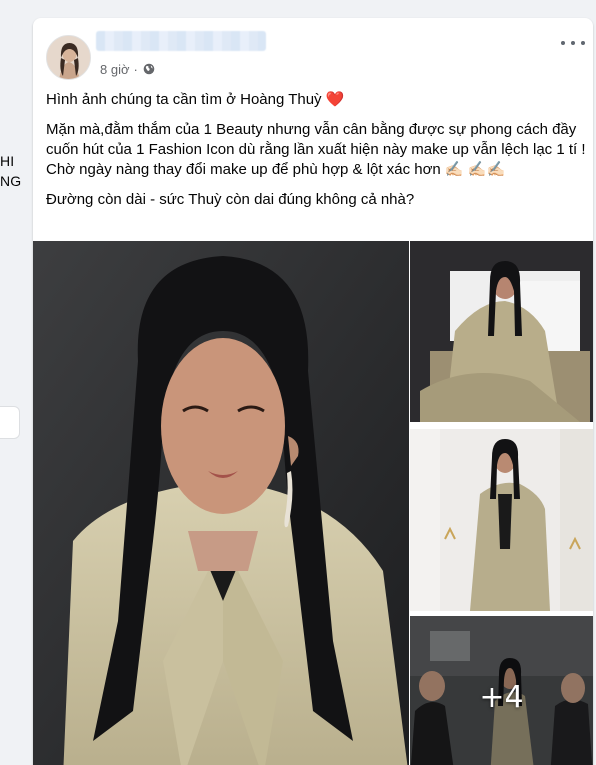 This screenshot has height=765, width=596. Describe the element at coordinates (149, 69) in the screenshot. I see `globe-icon` at that location.